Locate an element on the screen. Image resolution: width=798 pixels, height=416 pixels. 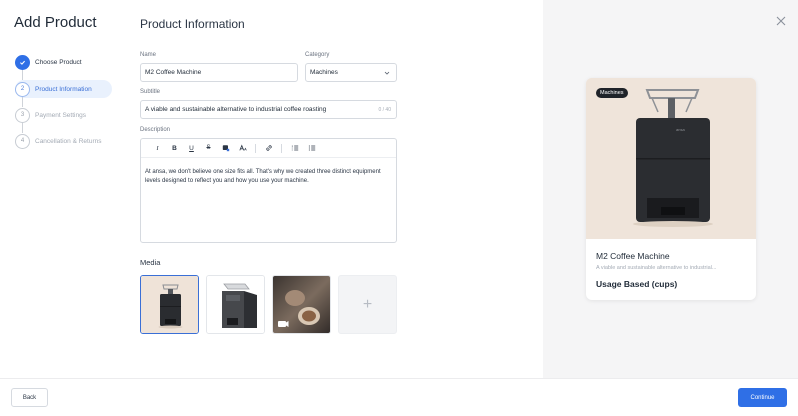
step-label: Product Information is located at coordinates (63, 89).